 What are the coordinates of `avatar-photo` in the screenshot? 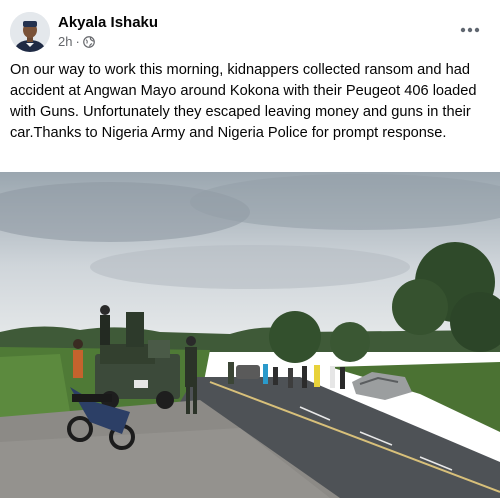 It's located at (30, 32).